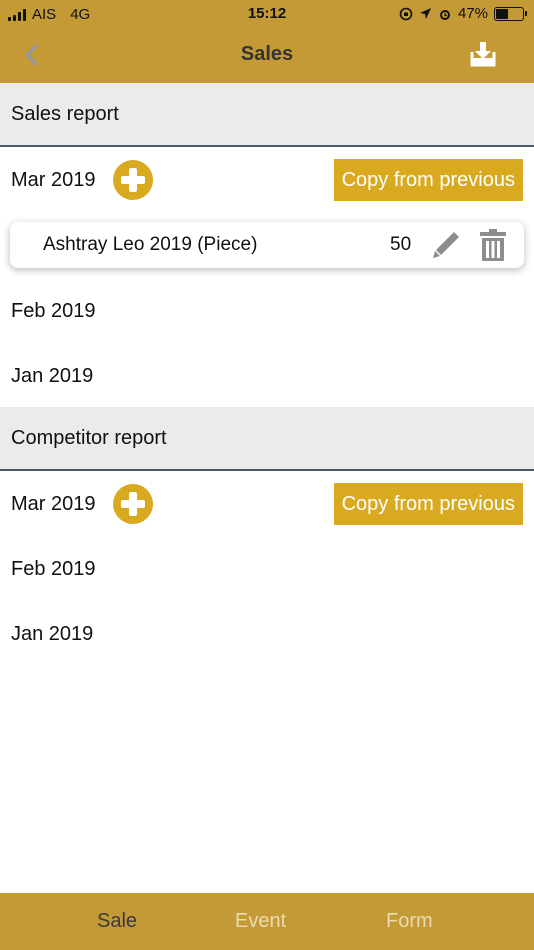  I want to click on sales-copy-from-previous-button: Copy from previous, so click(428, 180).